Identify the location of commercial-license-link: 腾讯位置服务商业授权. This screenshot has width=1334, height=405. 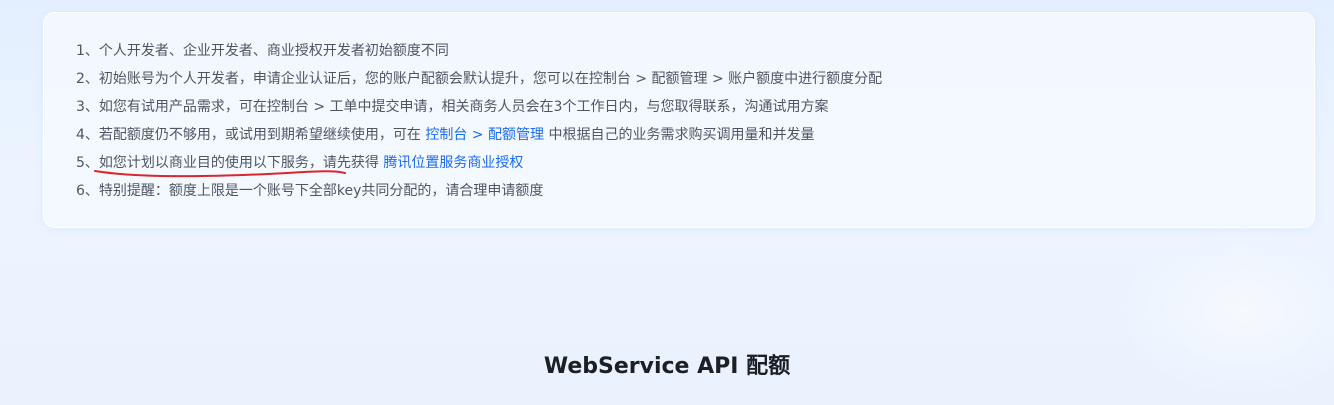
(453, 163).